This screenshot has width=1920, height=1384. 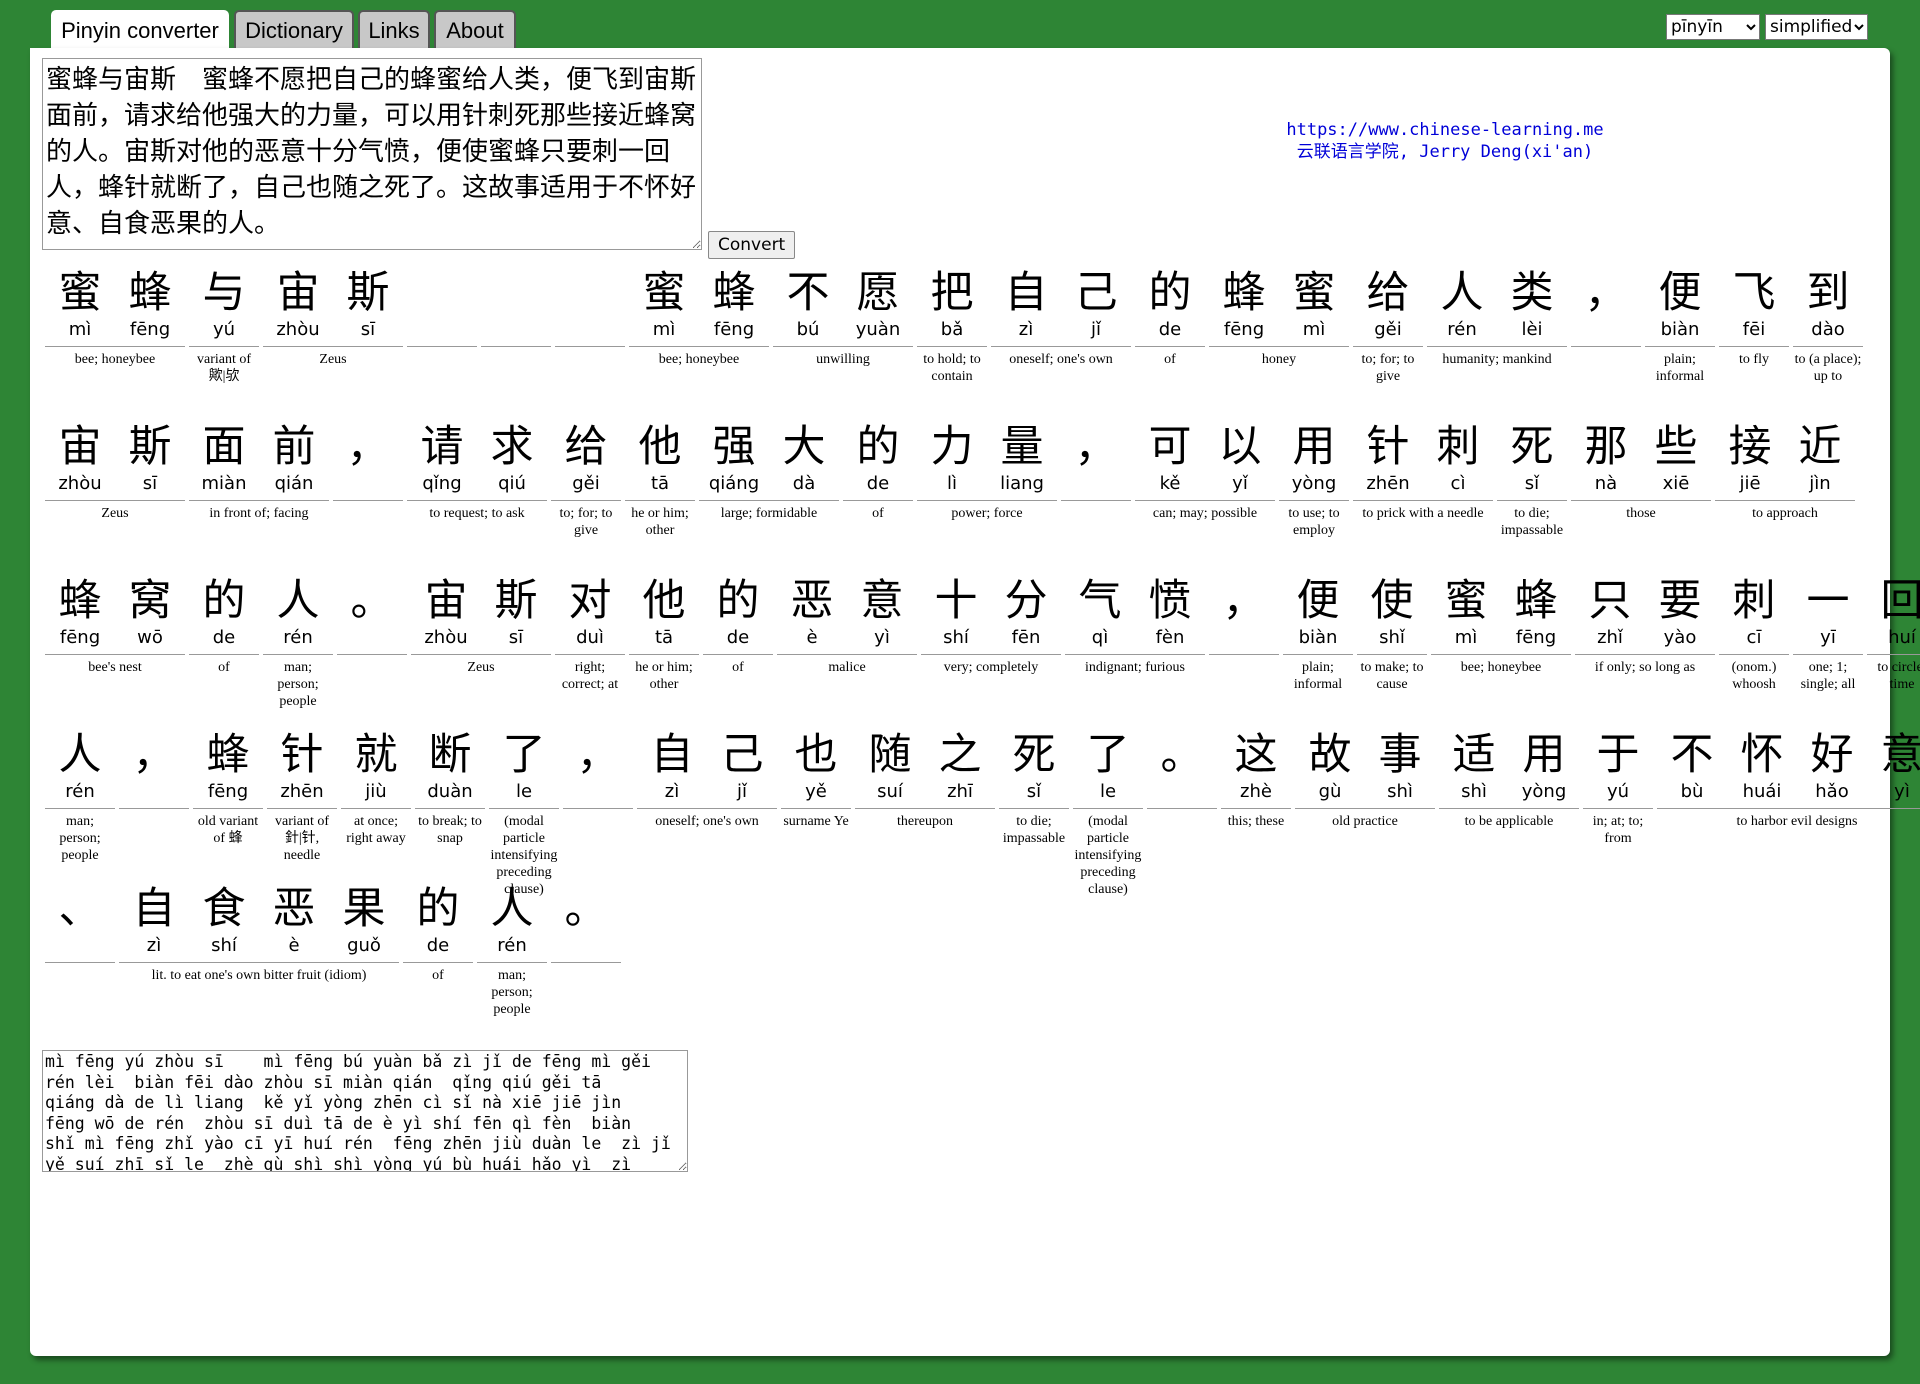 I want to click on word-characters: 气 qì 愤 fèn, so click(x=1135, y=613).